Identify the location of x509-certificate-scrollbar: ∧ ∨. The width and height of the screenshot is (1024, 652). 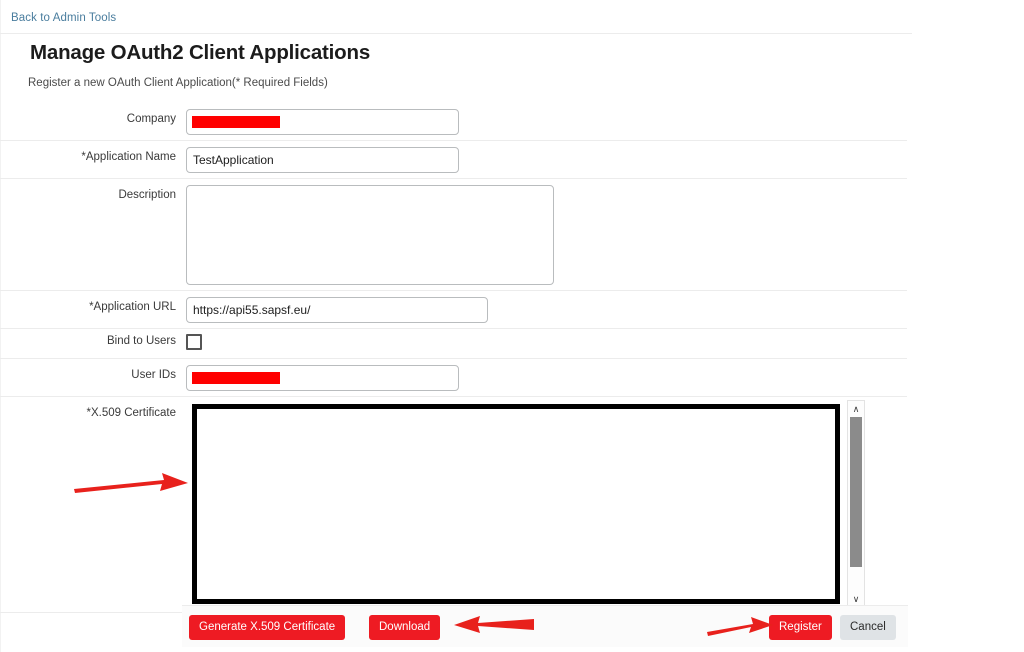
(856, 504).